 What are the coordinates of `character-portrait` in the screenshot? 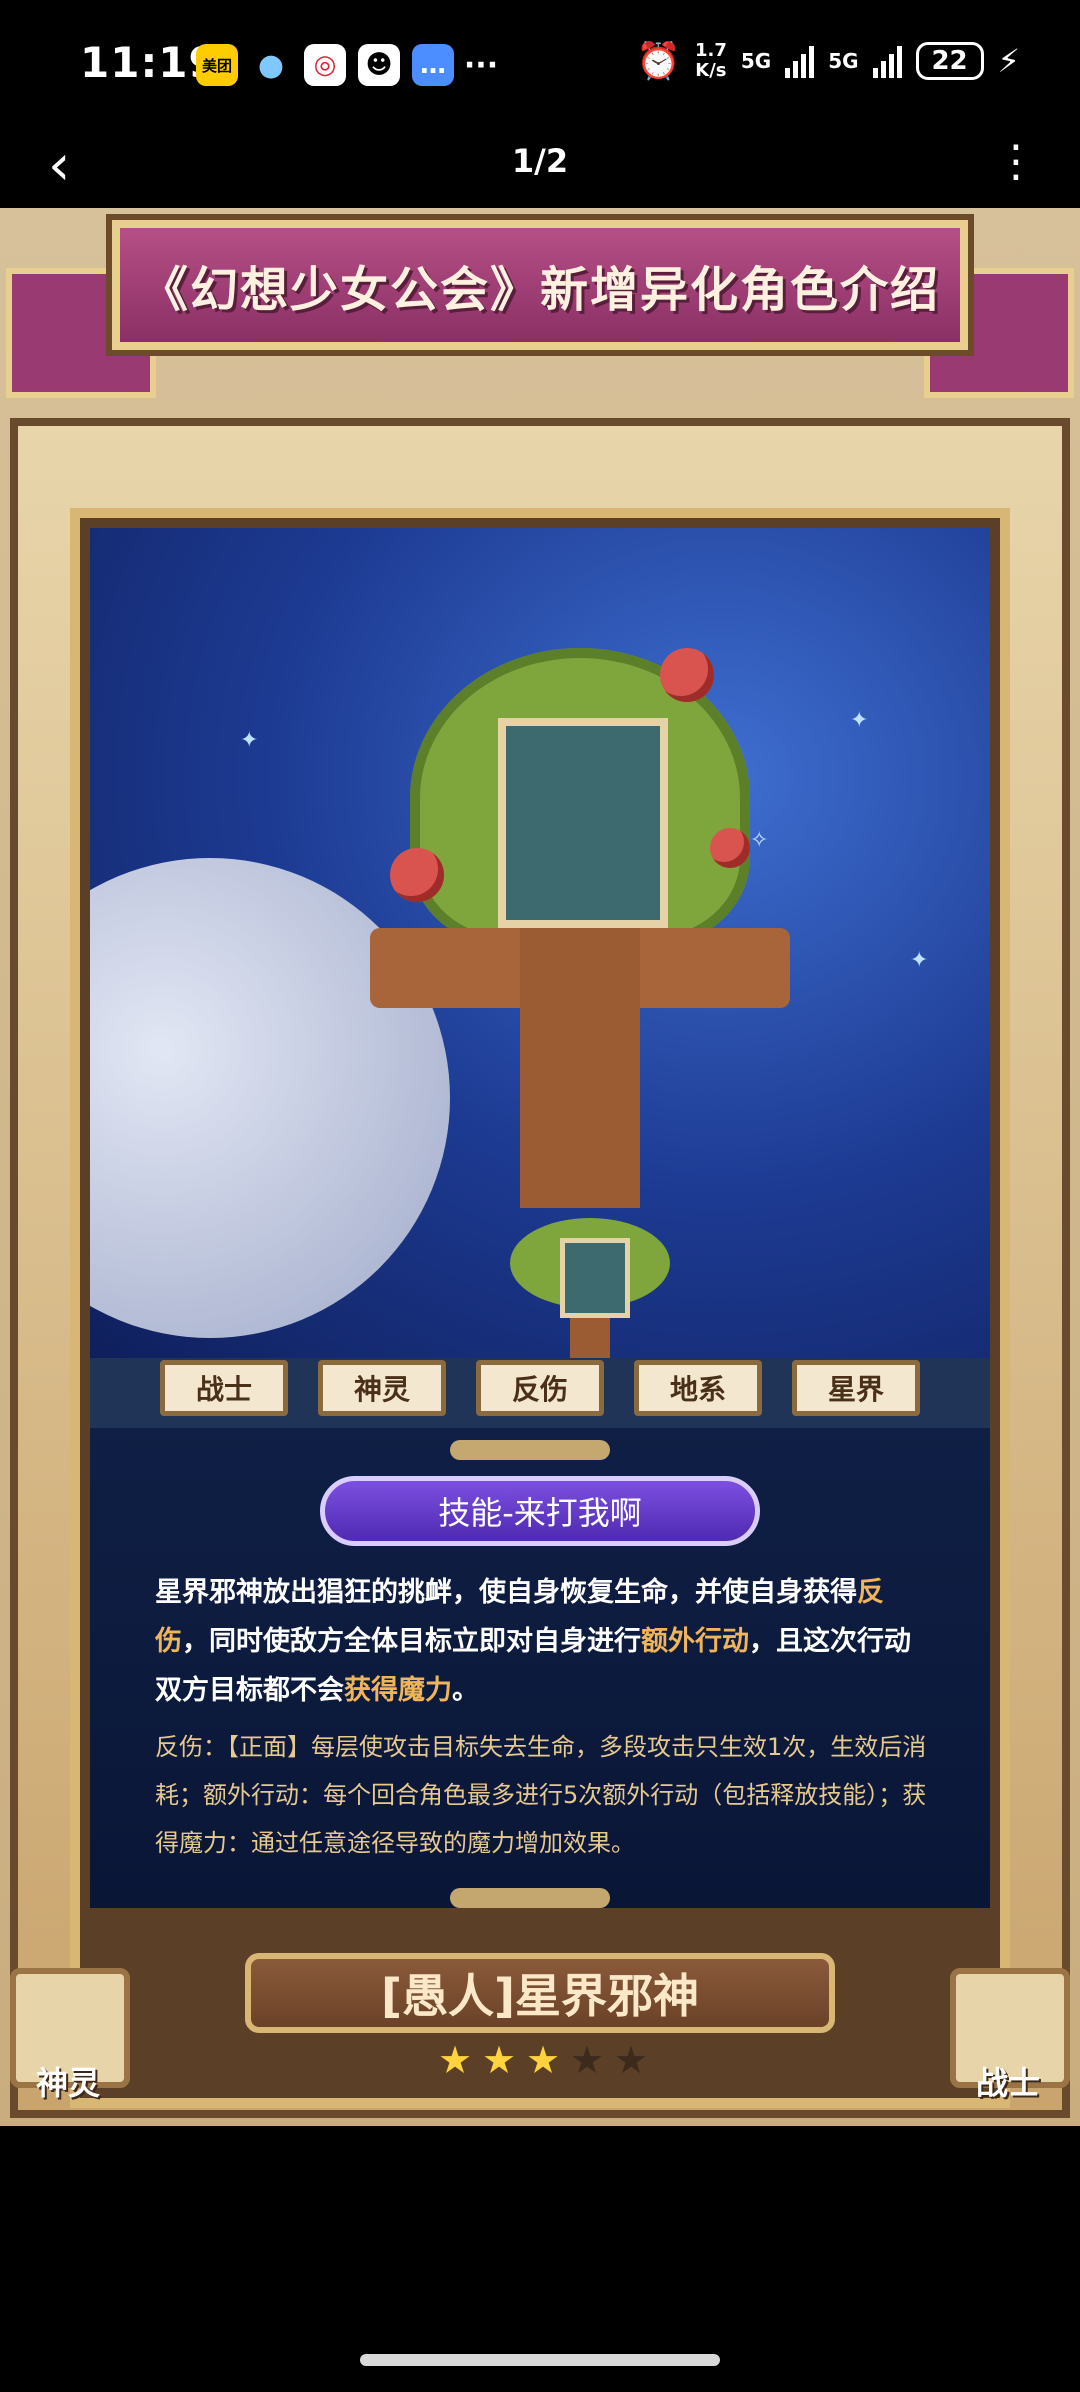 It's located at (583, 823).